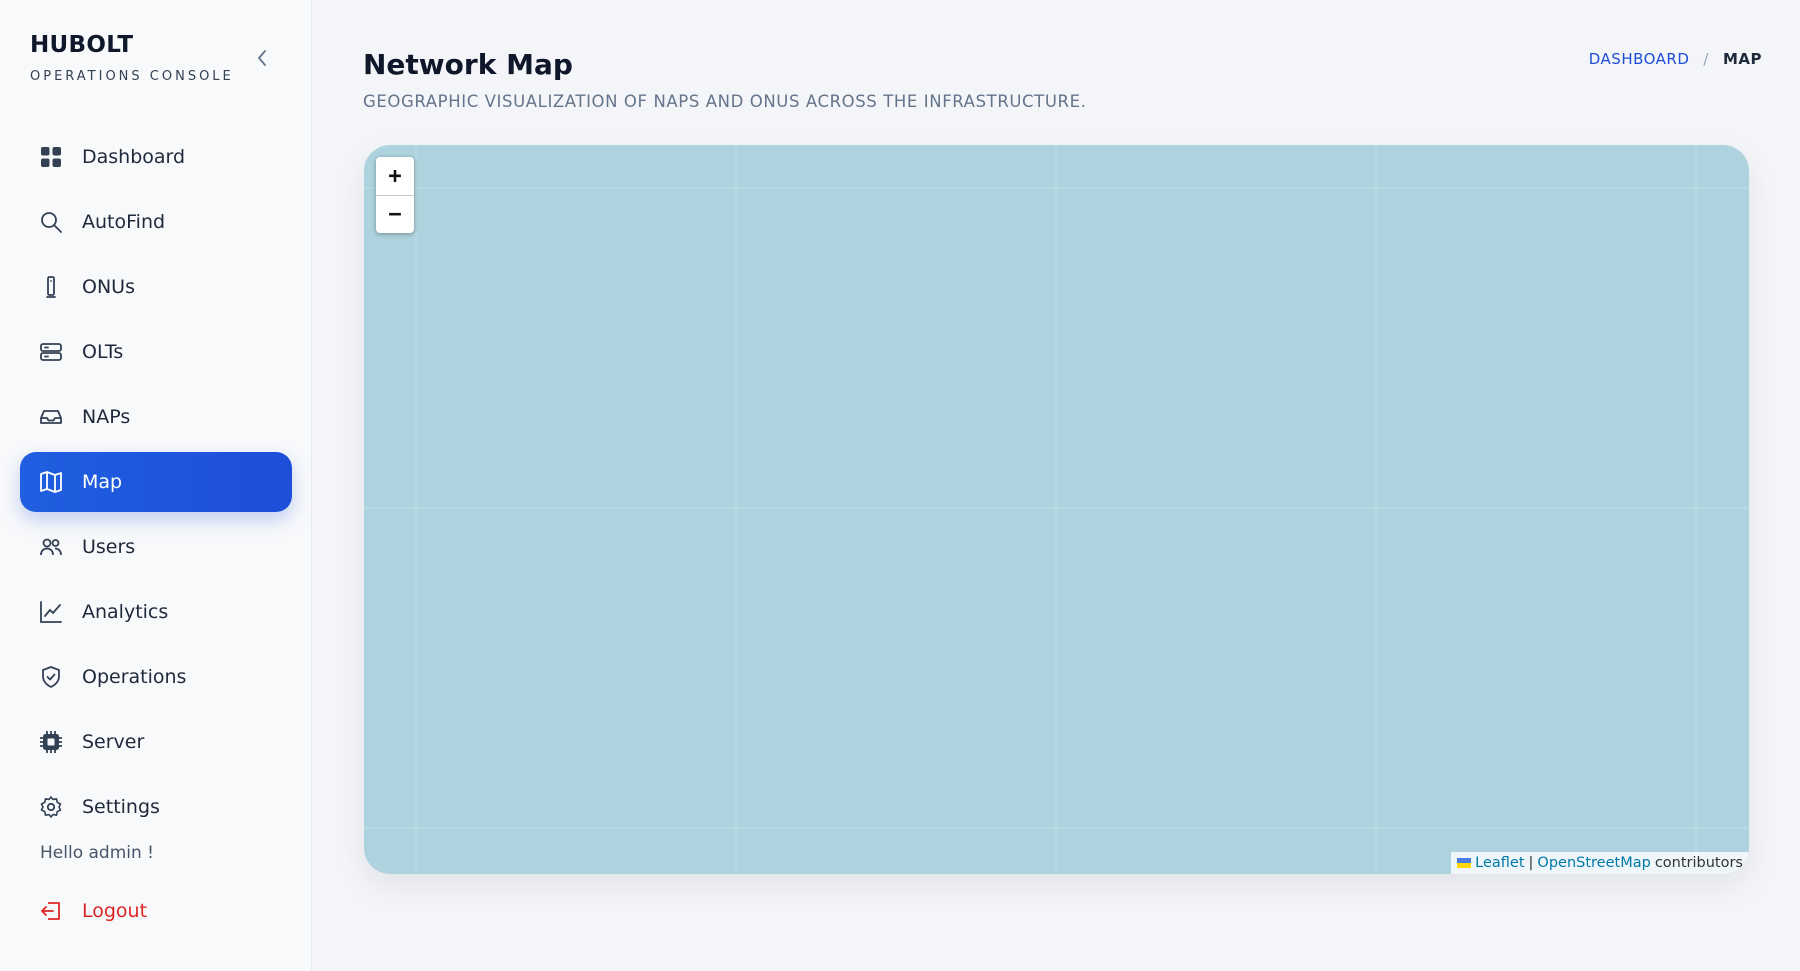 The image size is (1800, 971). What do you see at coordinates (51, 807) in the screenshot?
I see `gear-icon` at bounding box center [51, 807].